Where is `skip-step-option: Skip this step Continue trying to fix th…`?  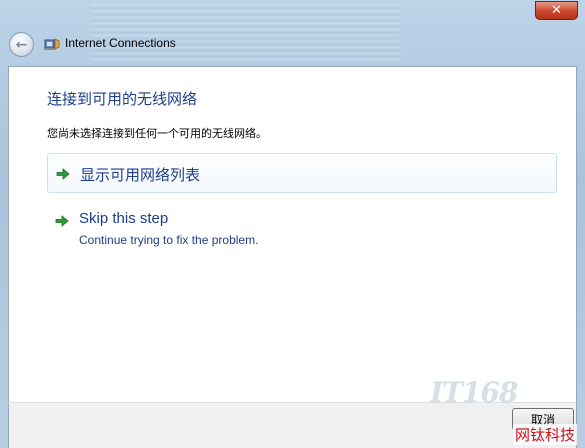 skip-step-option: Skip this step Continue trying to fix th… is located at coordinates (197, 231).